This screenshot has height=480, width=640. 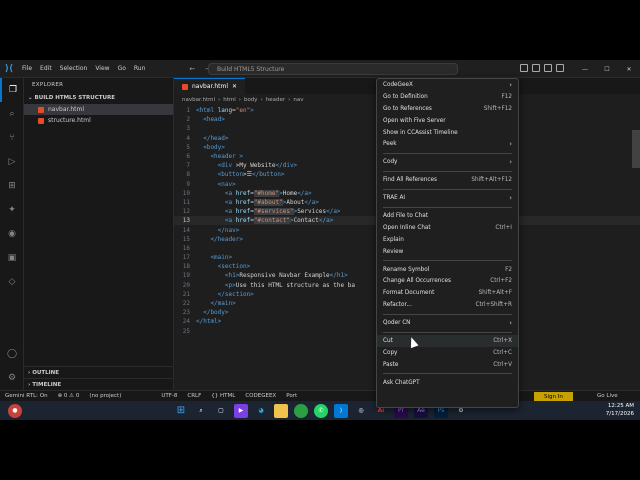 What do you see at coordinates (12, 186) in the screenshot?
I see `extensions-icon: ⊞` at bounding box center [12, 186].